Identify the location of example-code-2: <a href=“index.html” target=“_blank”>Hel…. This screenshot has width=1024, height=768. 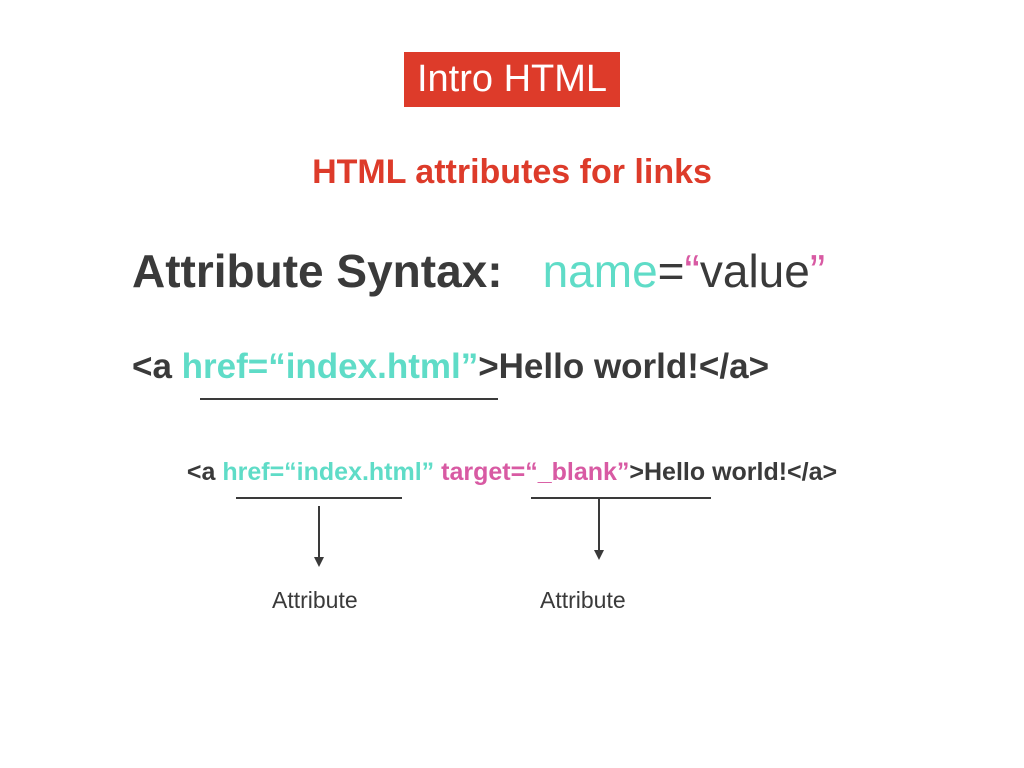
(512, 472).